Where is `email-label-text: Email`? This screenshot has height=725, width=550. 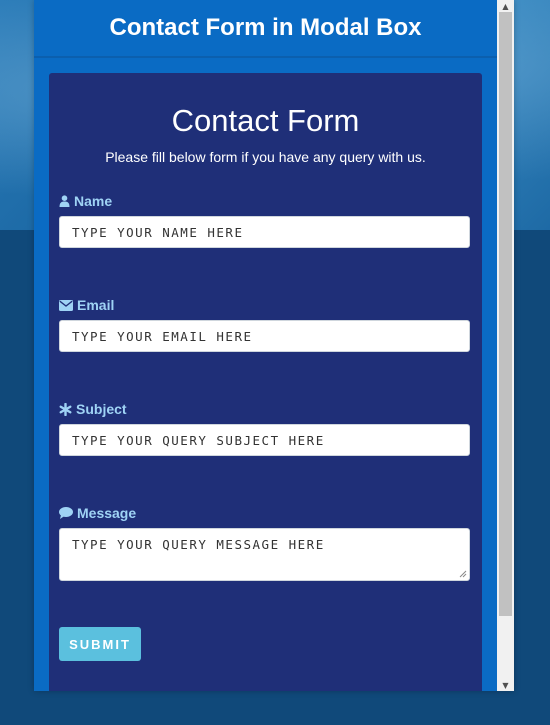
email-label-text: Email is located at coordinates (96, 305).